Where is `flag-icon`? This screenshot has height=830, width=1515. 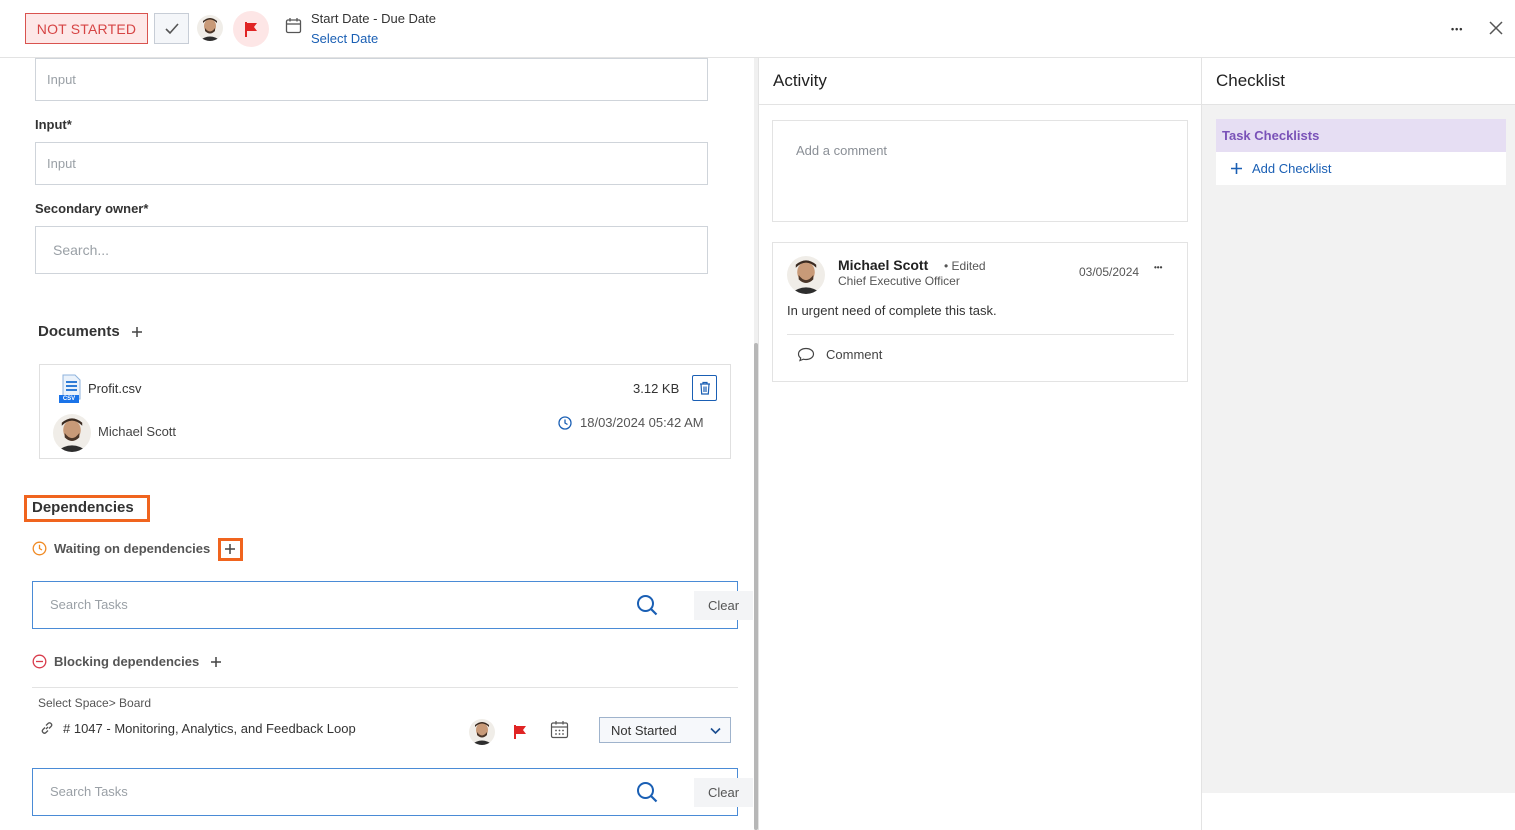 flag-icon is located at coordinates (251, 29).